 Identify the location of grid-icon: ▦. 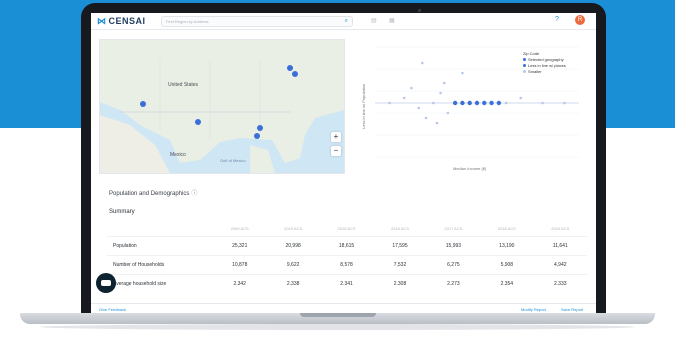
(392, 20).